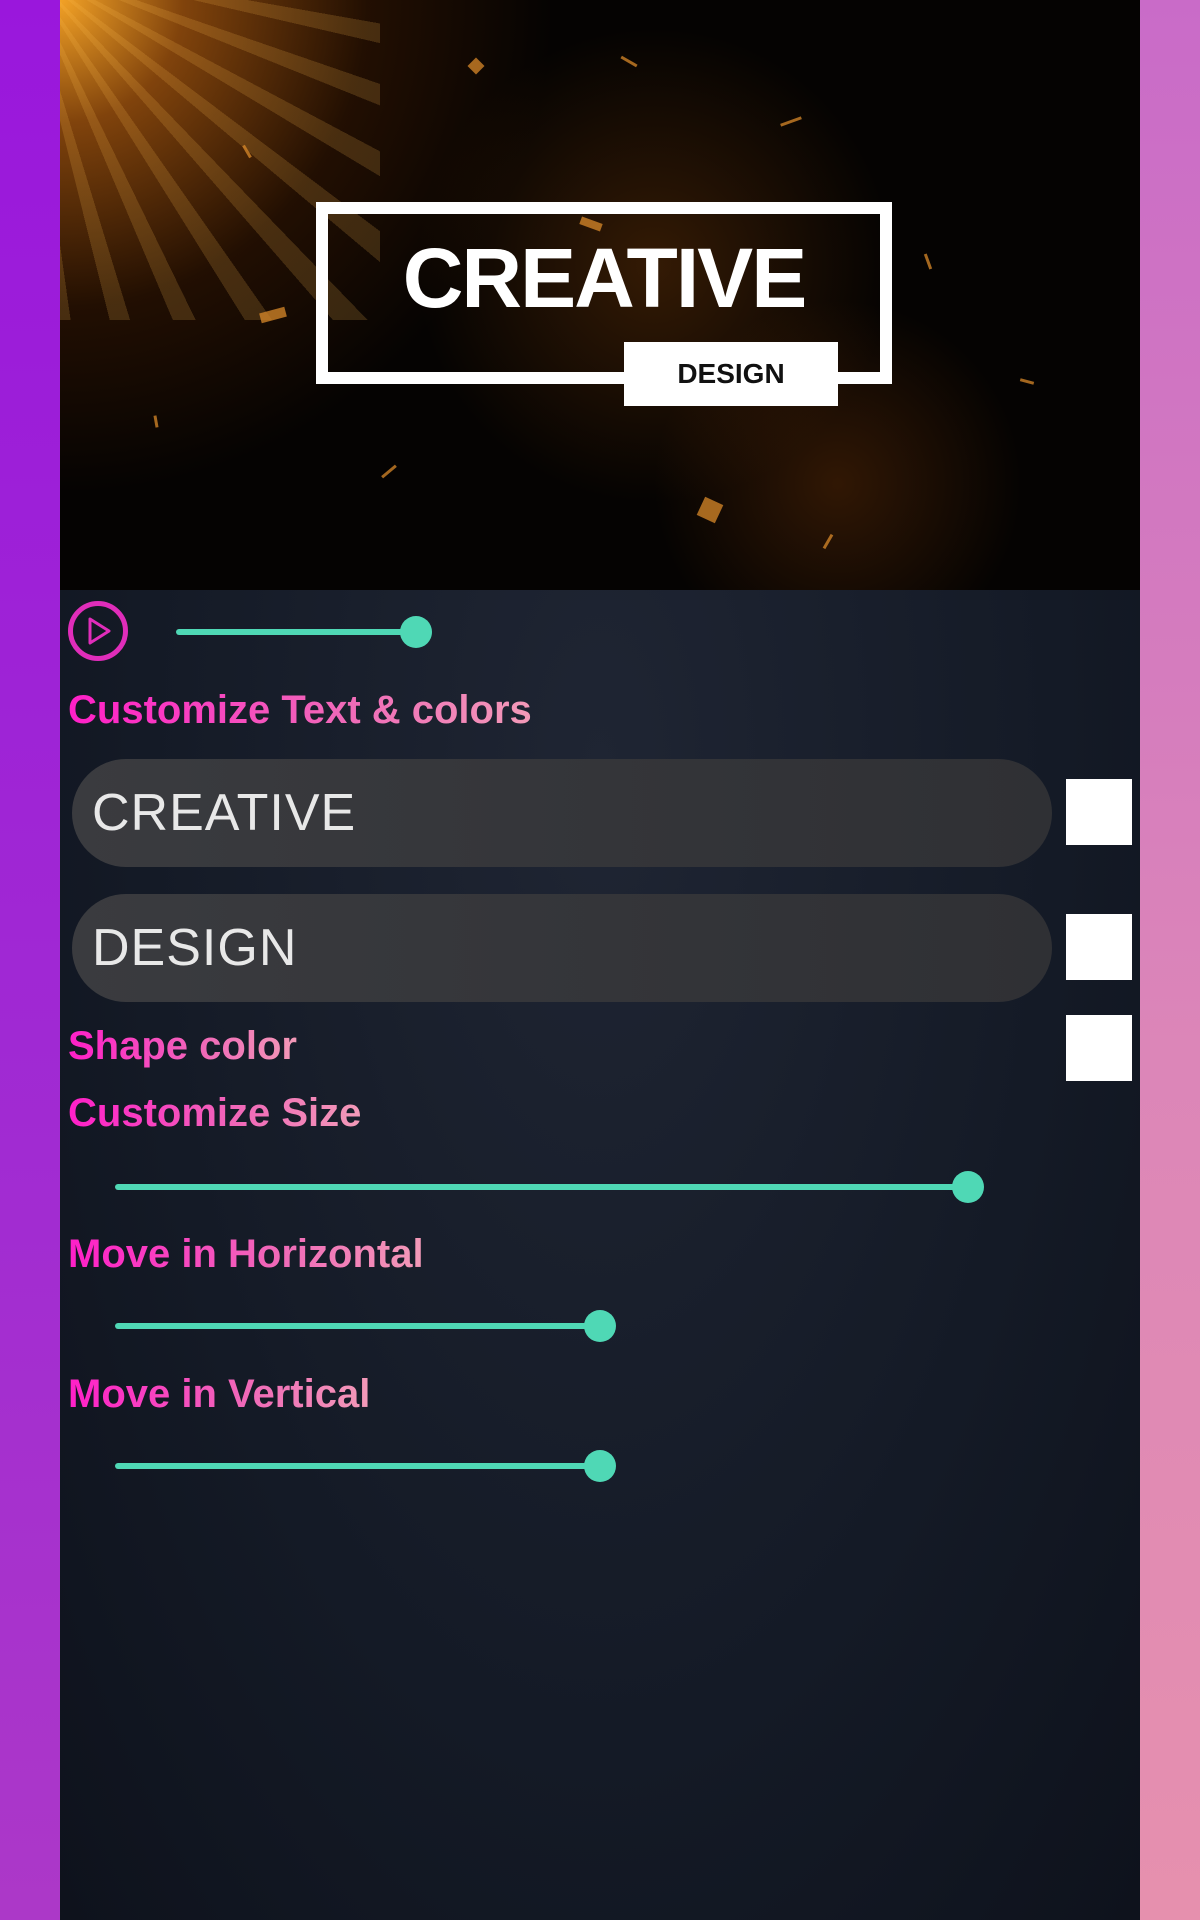 The height and width of the screenshot is (1920, 1200). I want to click on size-slider-thumb, so click(968, 1187).